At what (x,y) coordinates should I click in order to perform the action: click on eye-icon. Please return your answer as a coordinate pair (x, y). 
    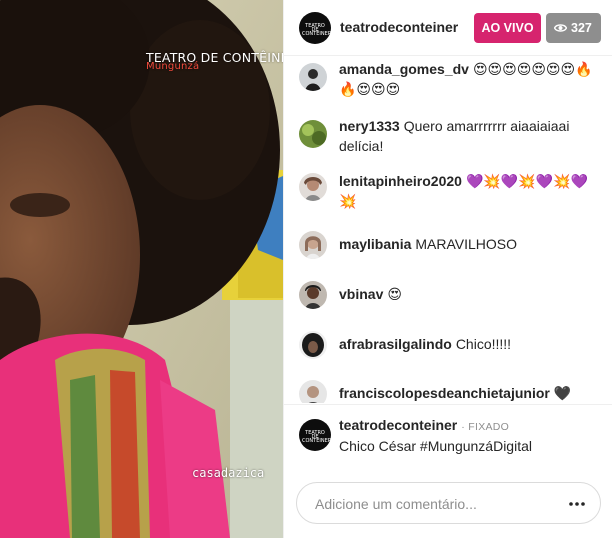
    Looking at the image, I should click on (560, 28).